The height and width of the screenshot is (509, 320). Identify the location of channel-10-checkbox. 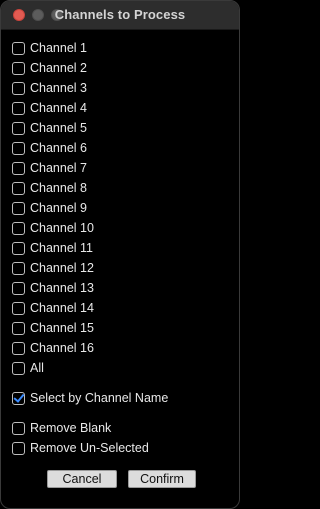
(18, 228).